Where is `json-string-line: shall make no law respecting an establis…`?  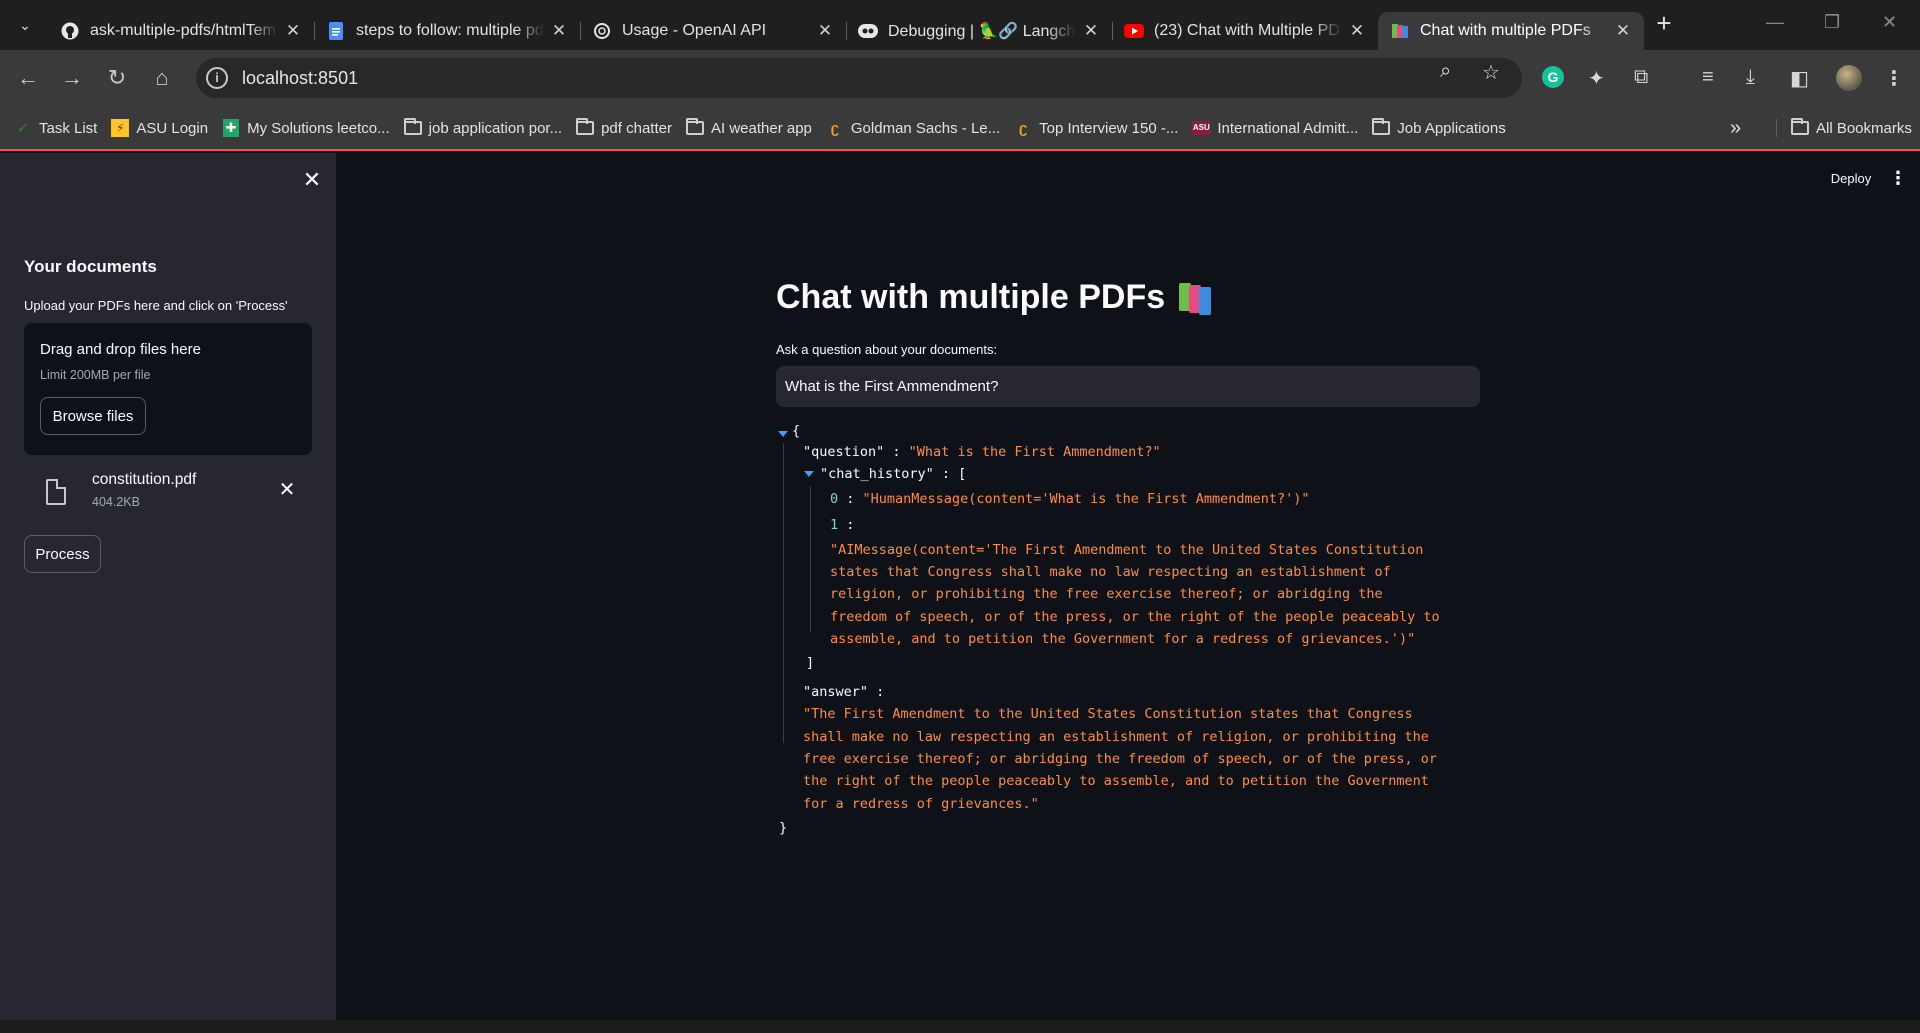 json-string-line: shall make no law respecting an establis… is located at coordinates (1116, 737).